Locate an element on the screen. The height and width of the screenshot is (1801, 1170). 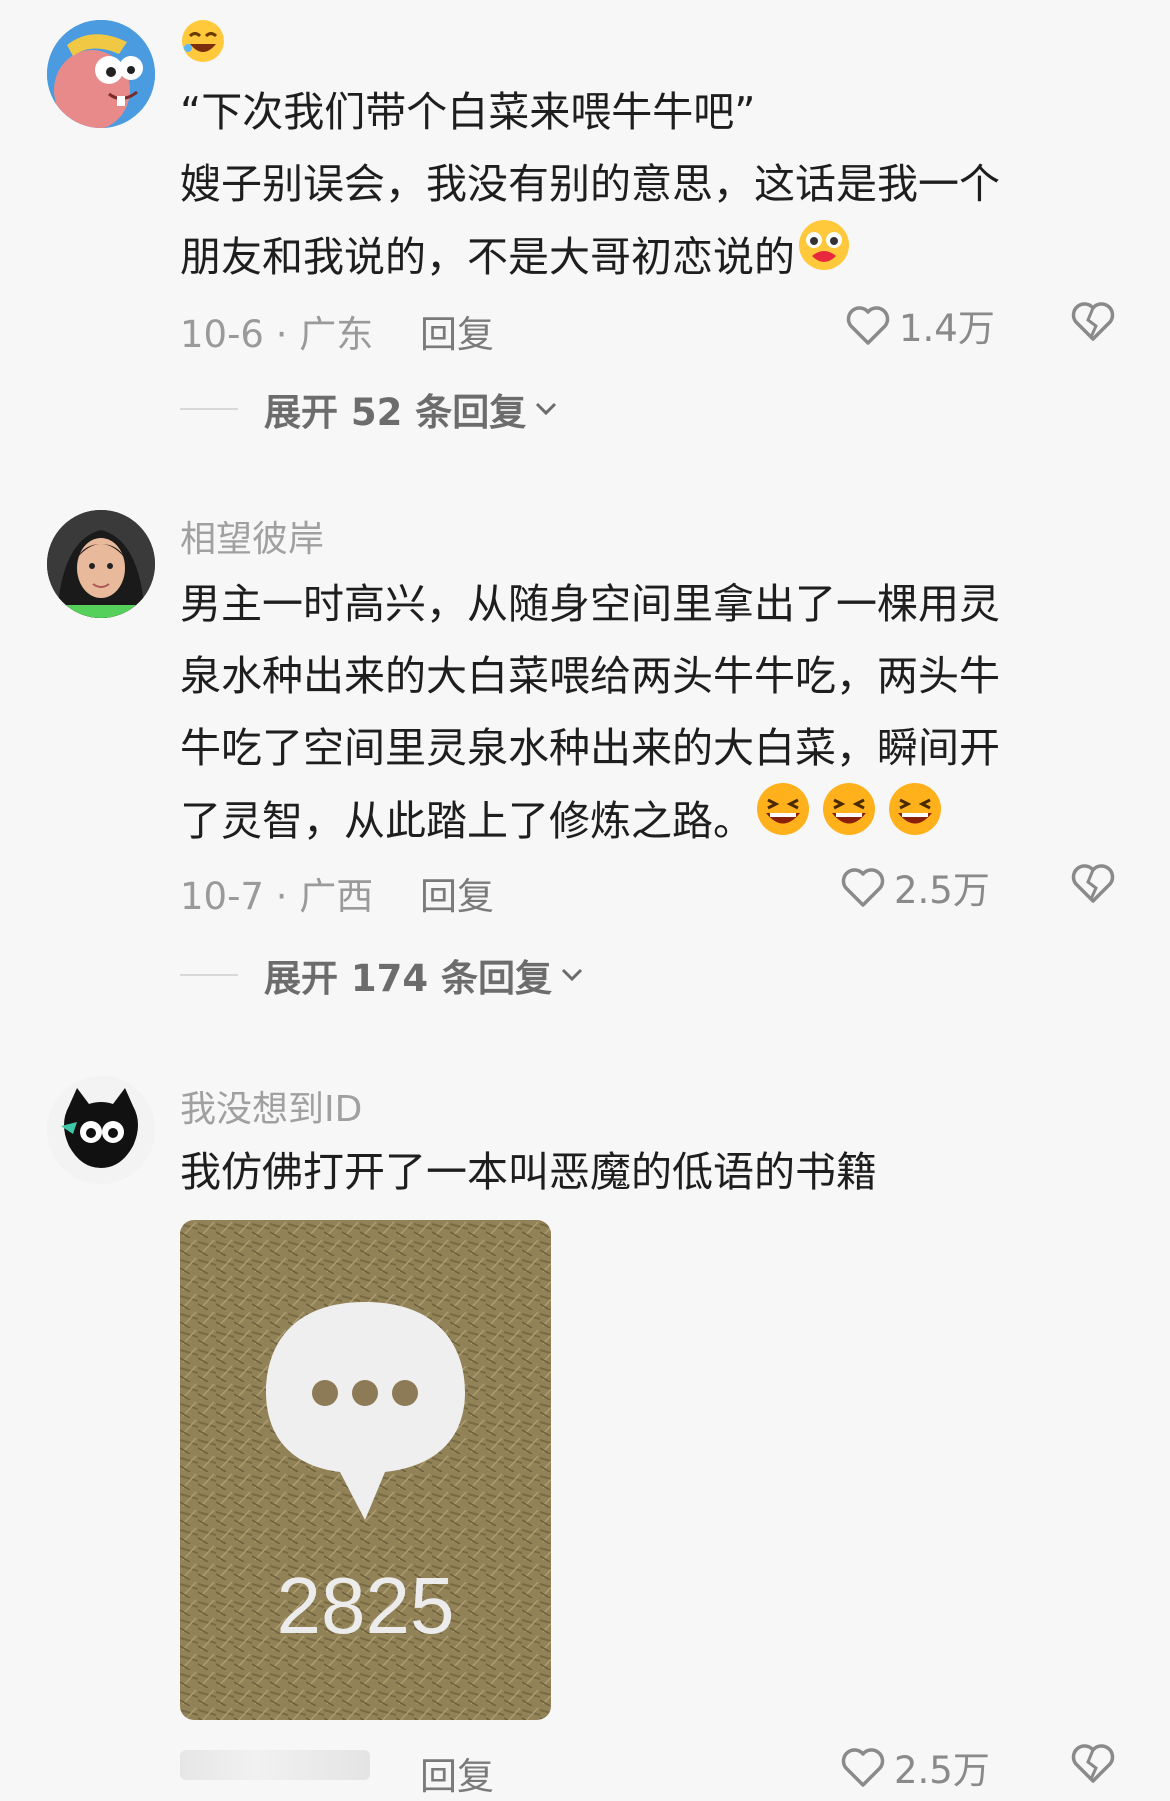
expand-replies-label: 展开 174 条回复 is located at coordinates (408, 978).